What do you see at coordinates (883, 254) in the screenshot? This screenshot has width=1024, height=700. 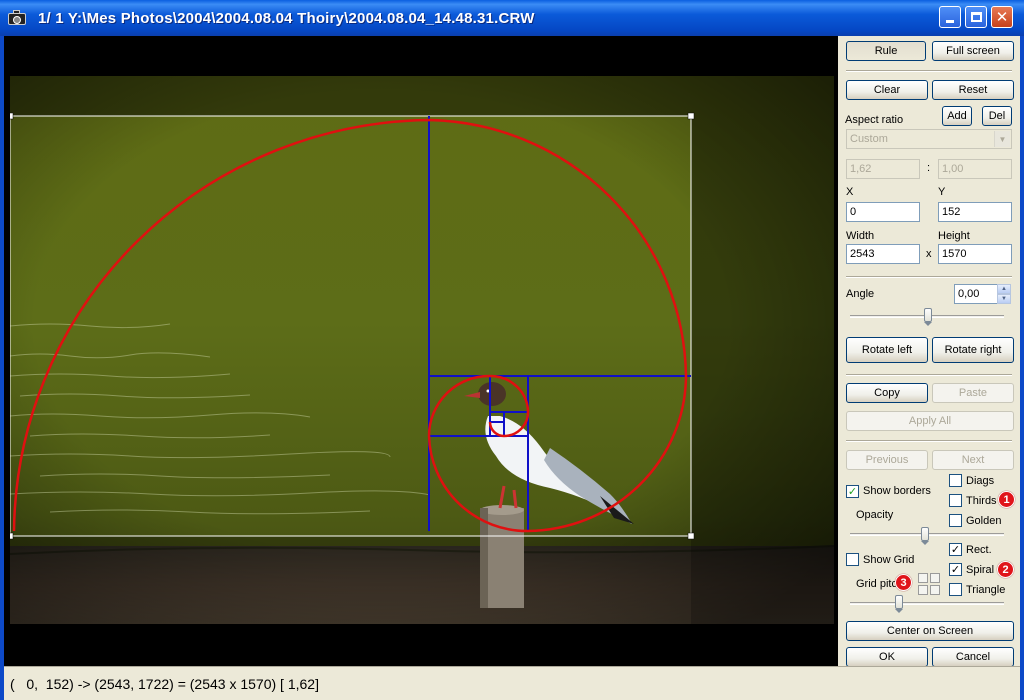 I see `width-field` at bounding box center [883, 254].